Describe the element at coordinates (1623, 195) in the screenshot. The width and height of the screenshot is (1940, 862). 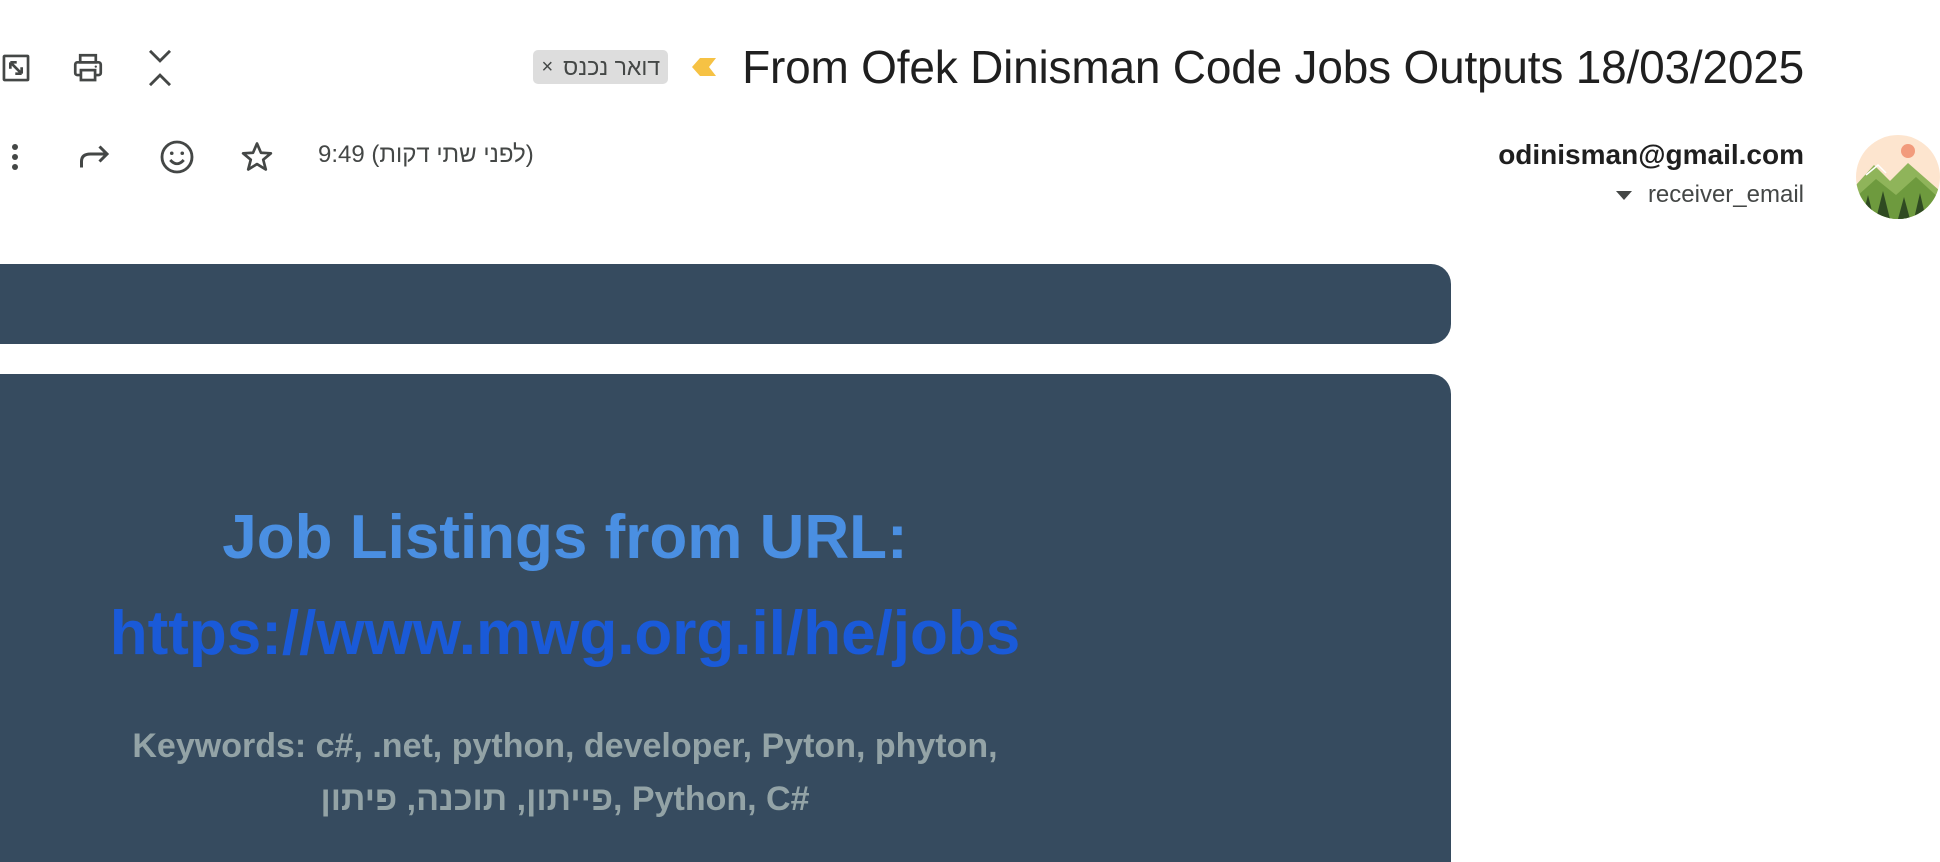
I see `chevron-down-icon` at that location.